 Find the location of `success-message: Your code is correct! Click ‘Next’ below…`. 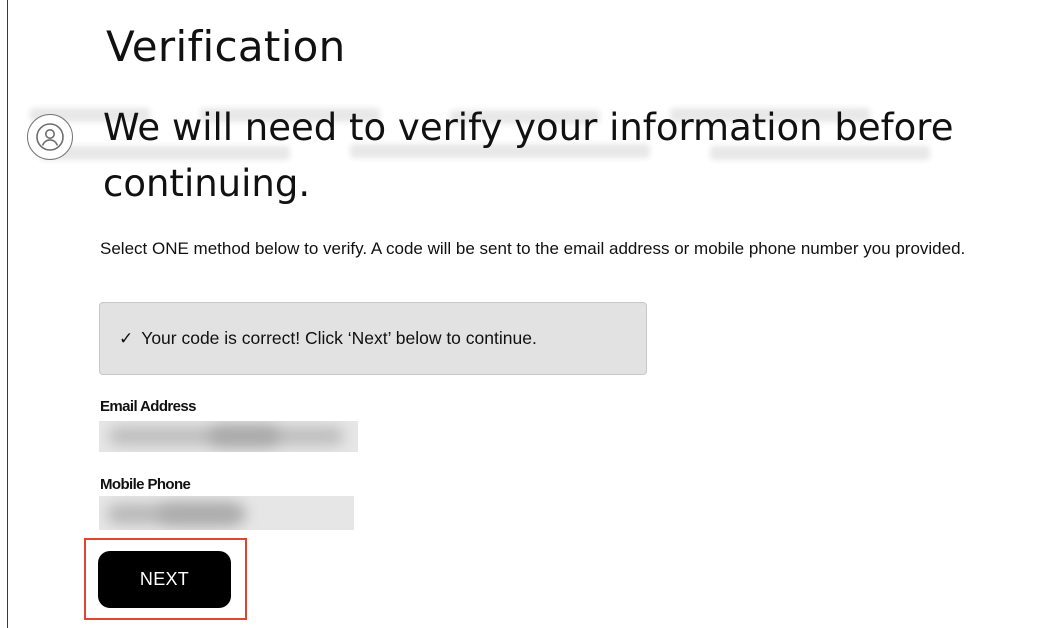

success-message: Your code is correct! Click ‘Next’ below… is located at coordinates (339, 338).